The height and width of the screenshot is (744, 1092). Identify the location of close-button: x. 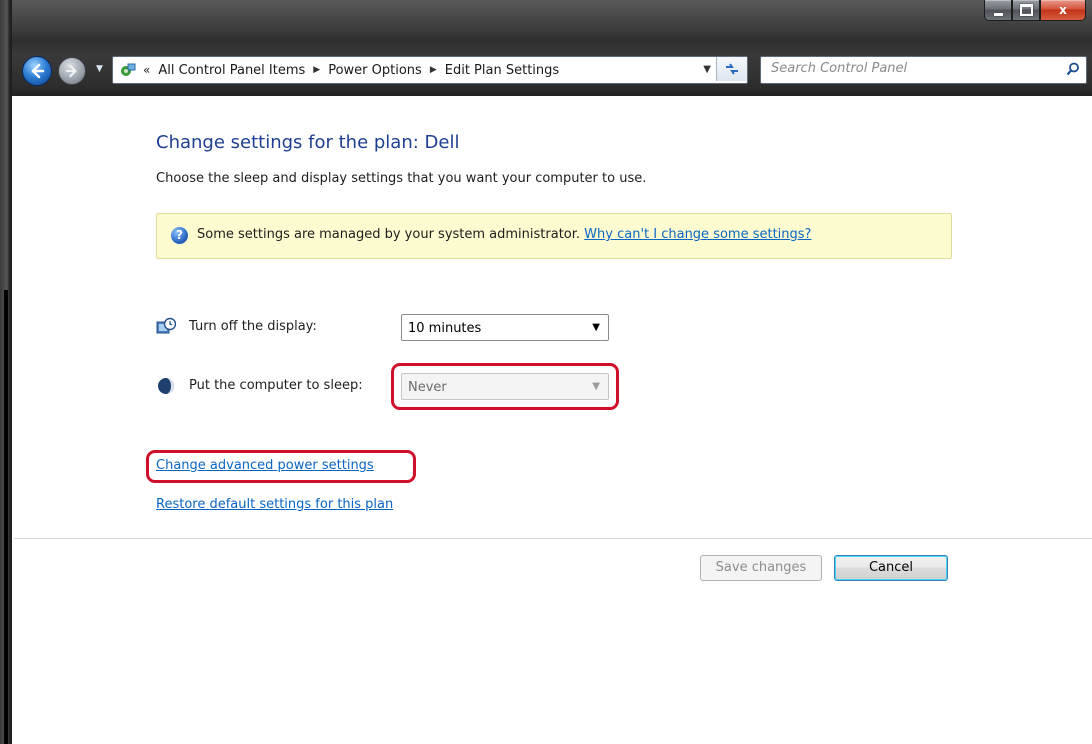
(1063, 10).